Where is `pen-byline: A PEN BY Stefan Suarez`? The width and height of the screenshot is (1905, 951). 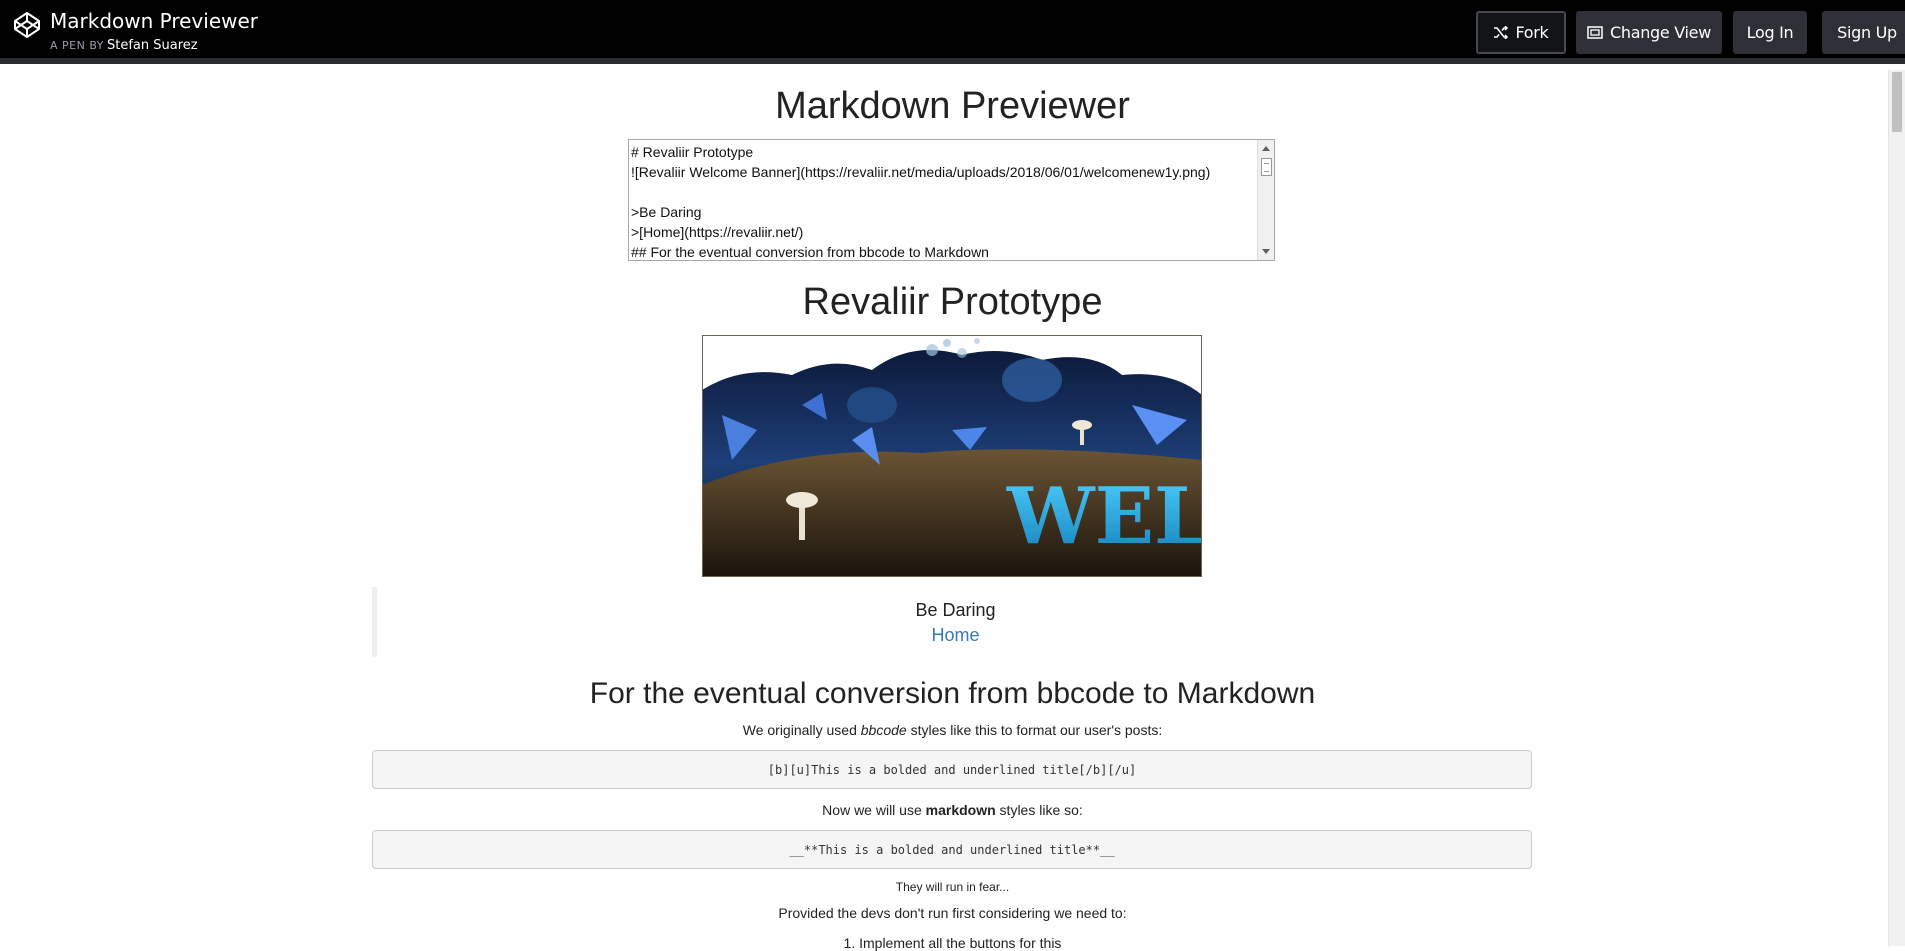 pen-byline: A PEN BY Stefan Suarez is located at coordinates (124, 45).